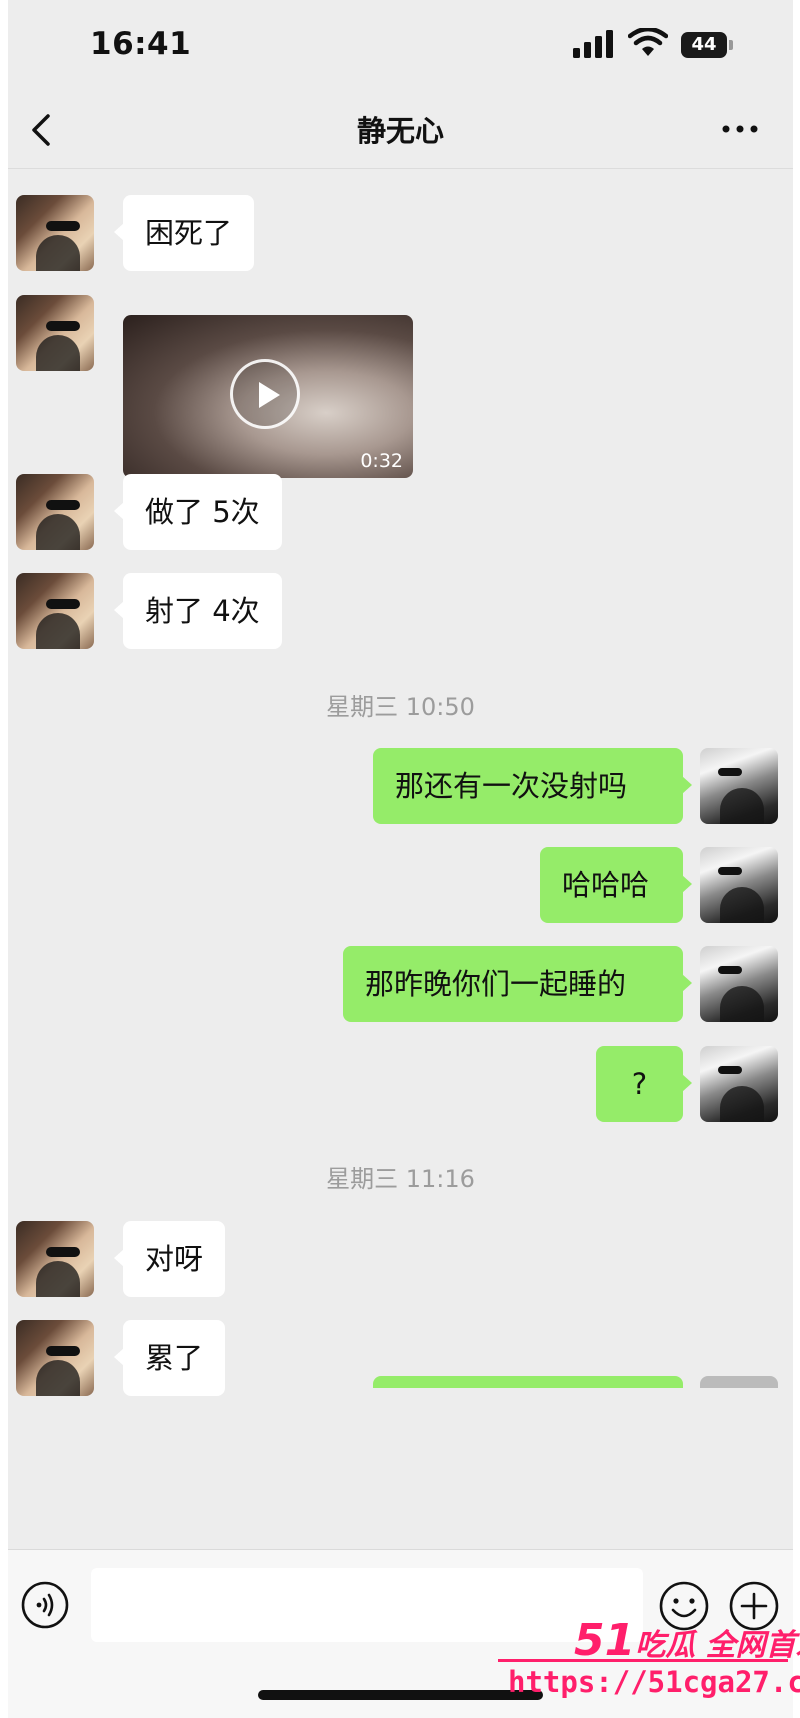 The width and height of the screenshot is (800, 1718). What do you see at coordinates (616, 885) in the screenshot?
I see `message-bubble-sent: 哈哈哈` at bounding box center [616, 885].